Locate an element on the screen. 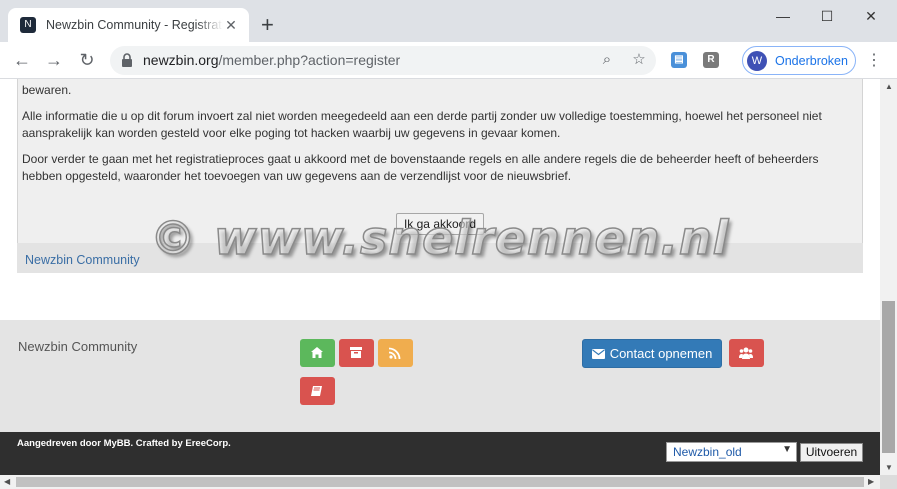 This screenshot has width=897, height=489. horizontal-scroll-thumb is located at coordinates (440, 482).